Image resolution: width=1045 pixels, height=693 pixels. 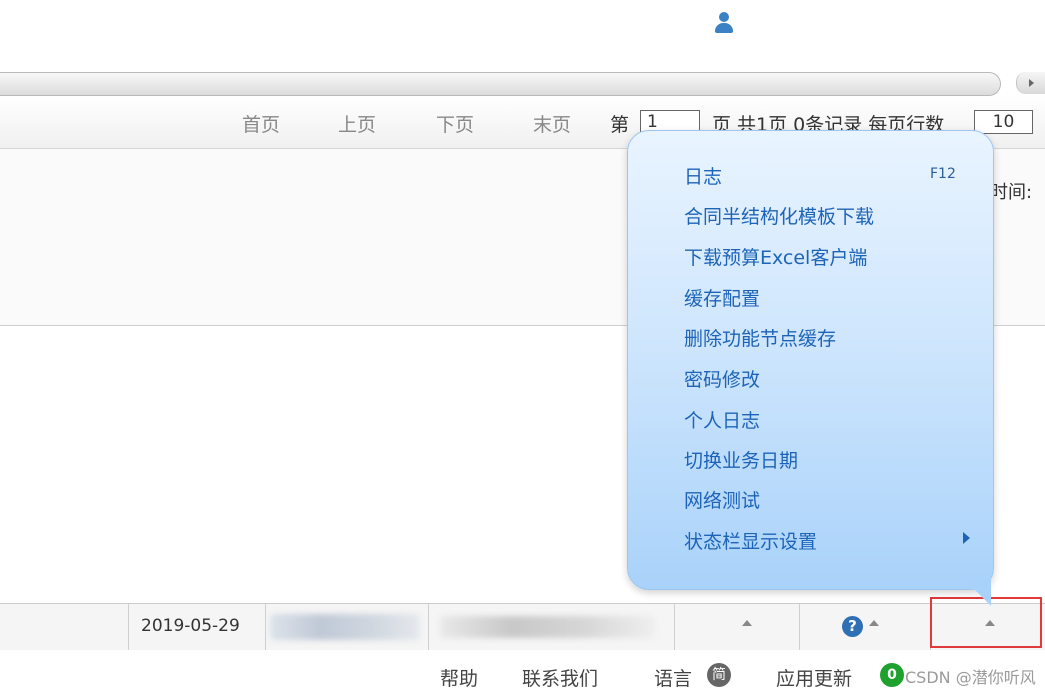 I want to click on menu-item-statusbar-settings: 状态栏显示设置, so click(x=750, y=540).